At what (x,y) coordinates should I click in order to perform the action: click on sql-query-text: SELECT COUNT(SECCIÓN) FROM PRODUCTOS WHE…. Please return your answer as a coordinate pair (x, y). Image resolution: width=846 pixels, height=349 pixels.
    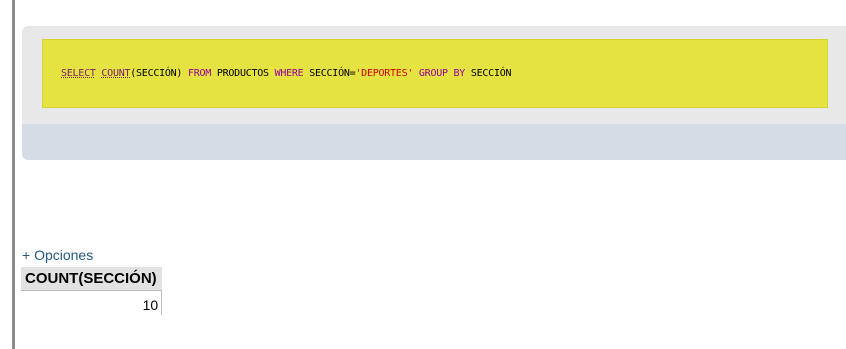
    Looking at the image, I should click on (286, 73).